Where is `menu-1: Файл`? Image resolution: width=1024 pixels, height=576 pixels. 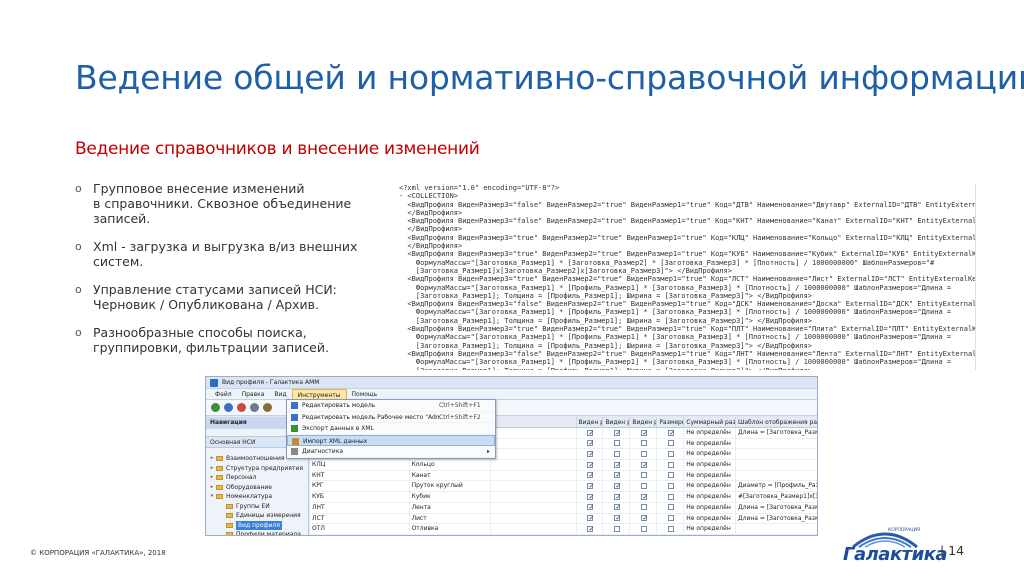 menu-1: Файл is located at coordinates (223, 394).